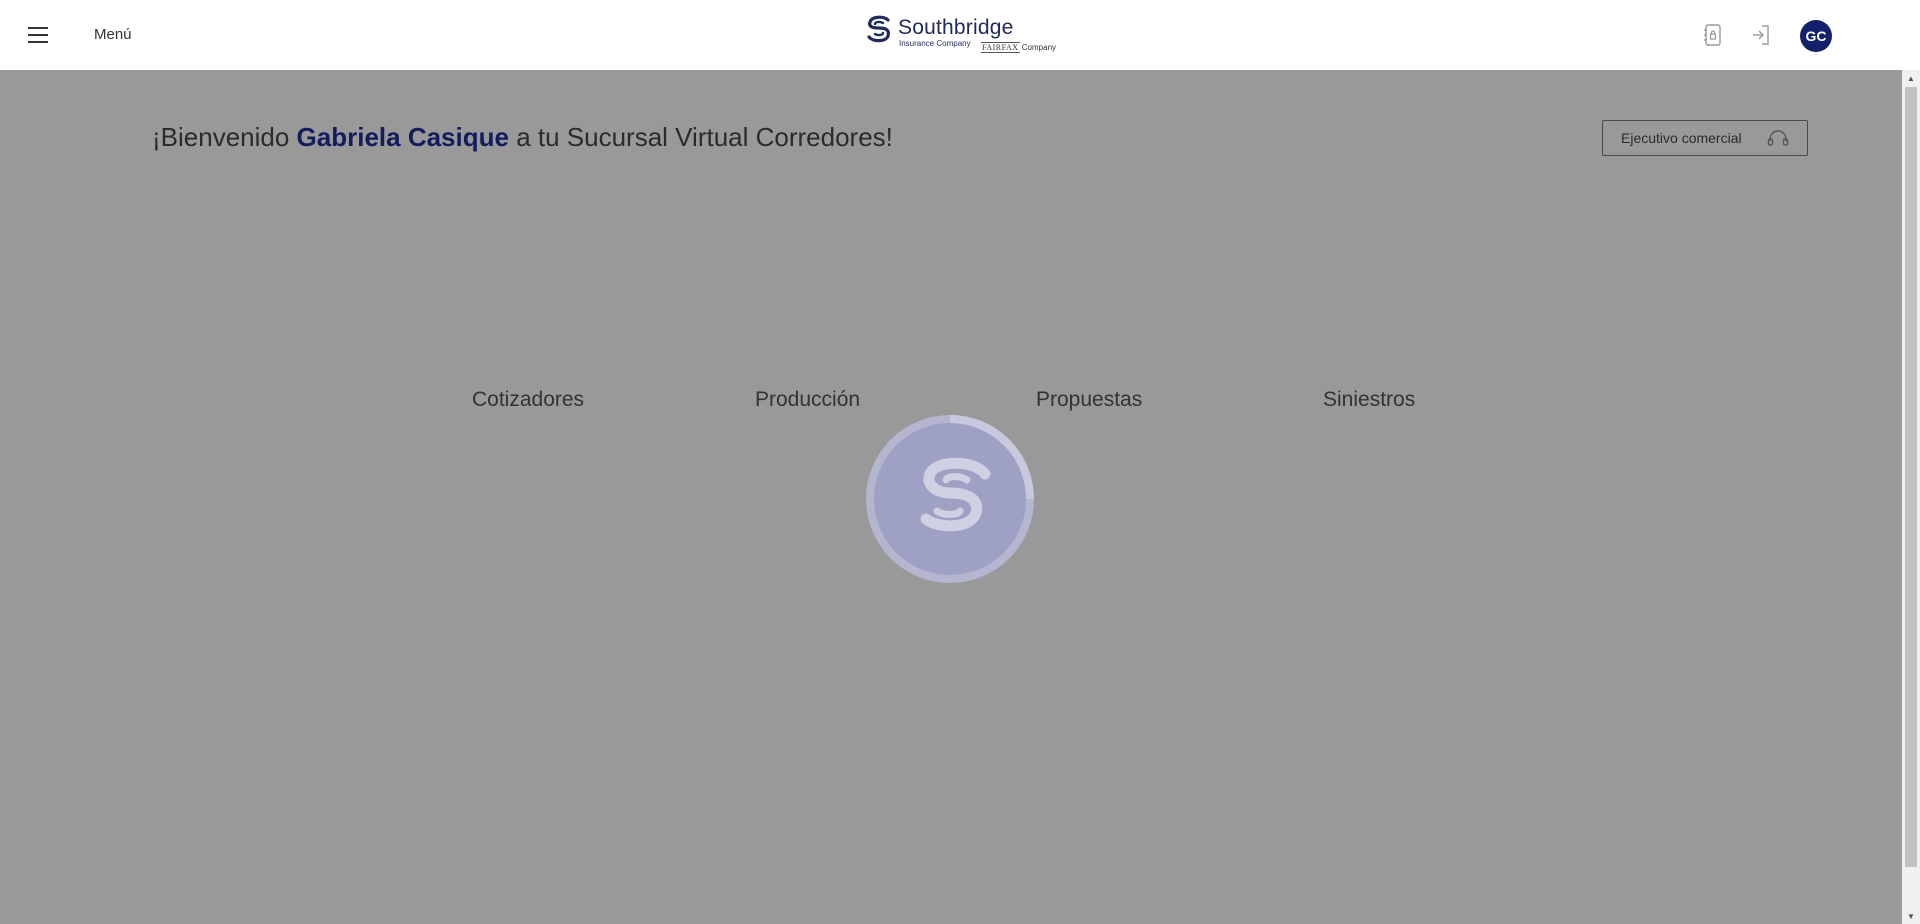 This screenshot has height=924, width=1920. Describe the element at coordinates (1761, 35) in the screenshot. I see `login-icon` at that location.